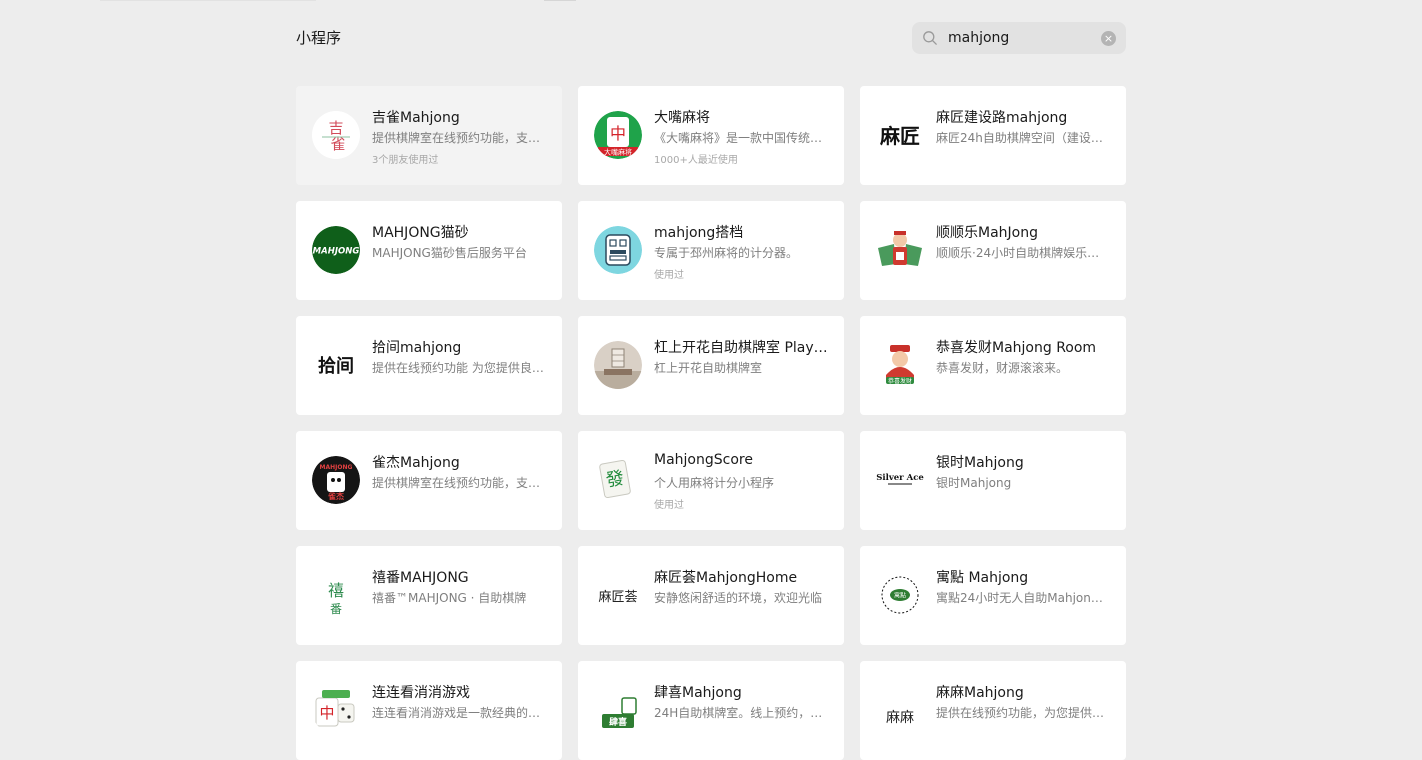  I want to click on result-meta: 3个朋友使用过, so click(405, 160).